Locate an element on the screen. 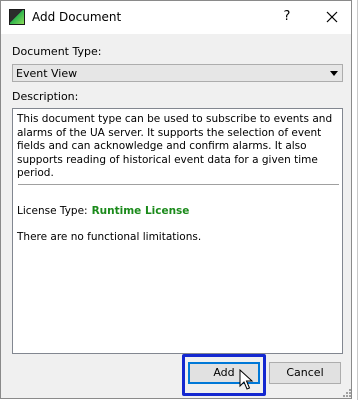  help-button: ? is located at coordinates (287, 17).